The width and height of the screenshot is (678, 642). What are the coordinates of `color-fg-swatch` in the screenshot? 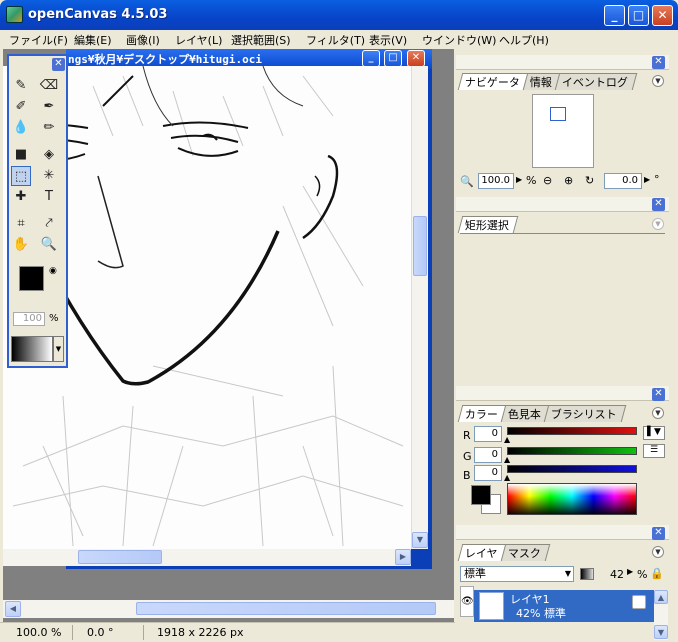 It's located at (481, 495).